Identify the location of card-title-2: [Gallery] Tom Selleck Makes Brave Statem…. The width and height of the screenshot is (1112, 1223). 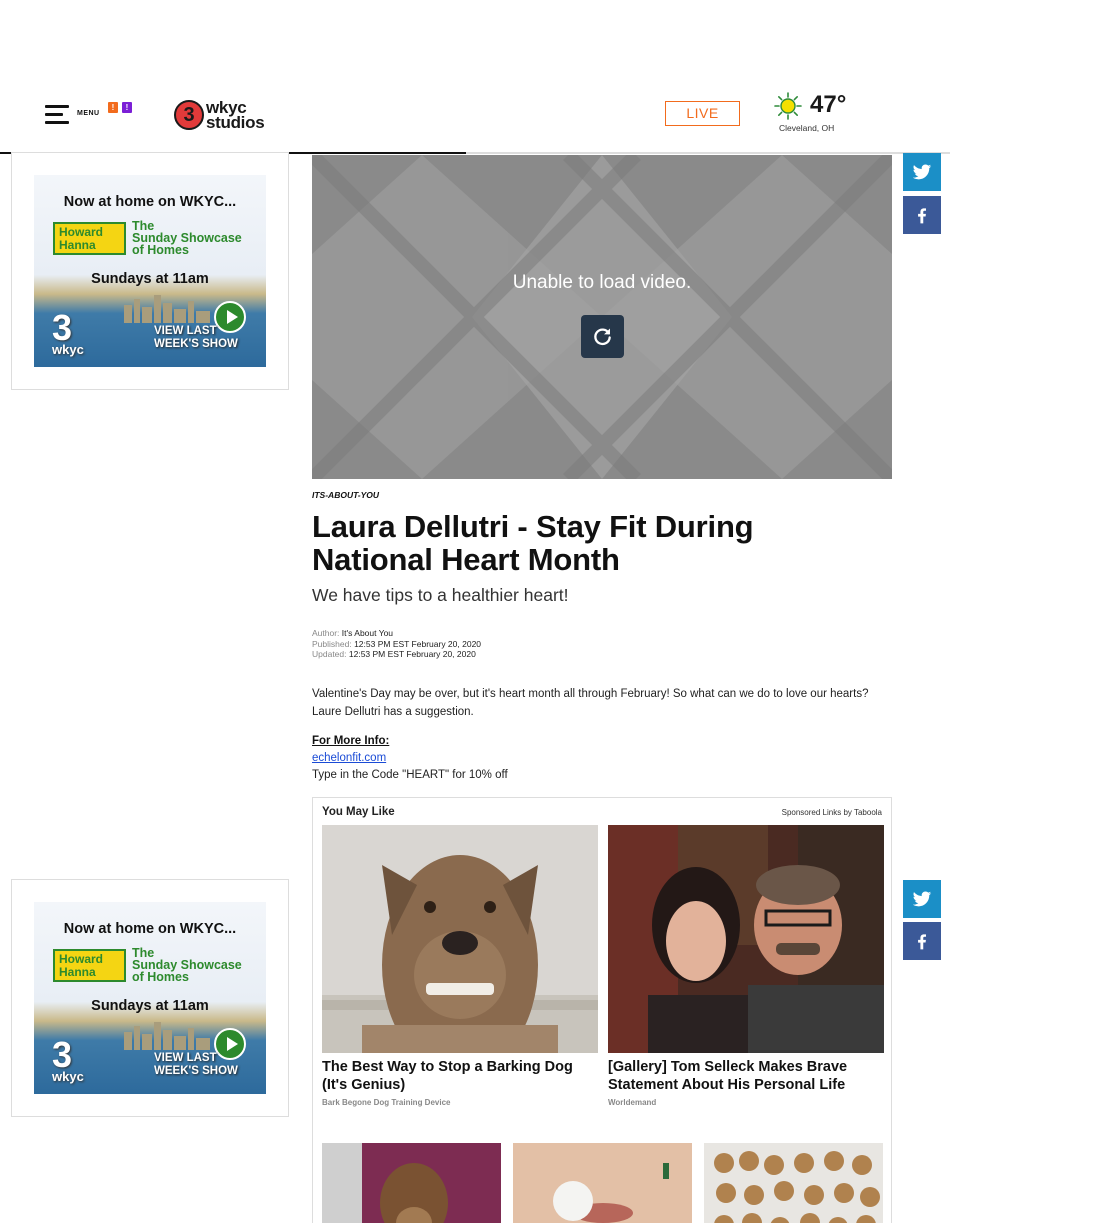
(746, 1076).